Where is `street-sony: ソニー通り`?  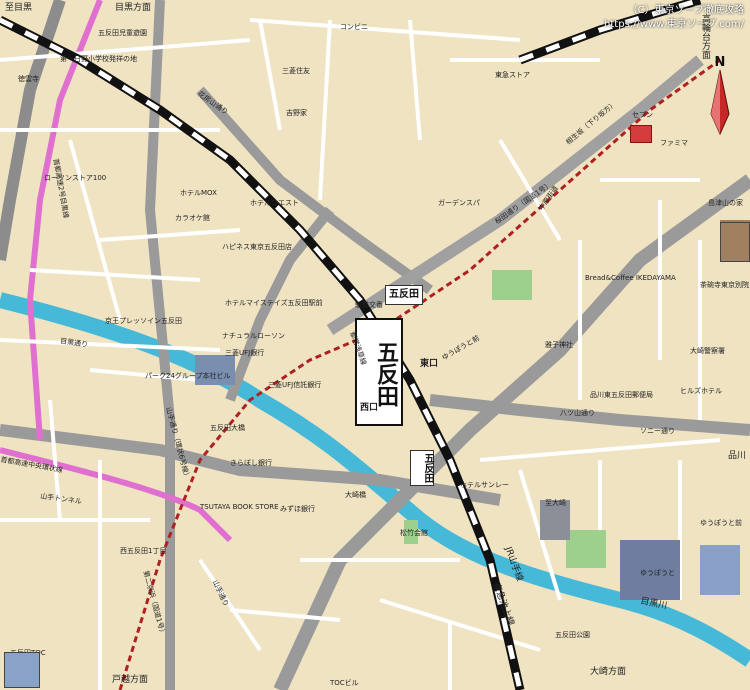 street-sony: ソニー通り is located at coordinates (657, 431).